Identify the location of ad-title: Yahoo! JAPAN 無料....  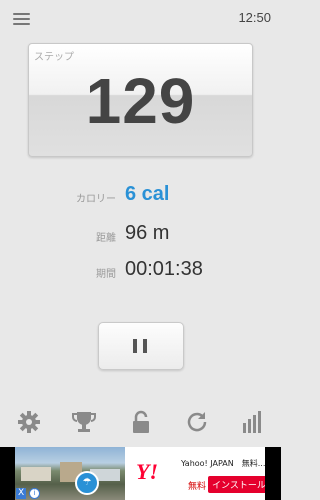
(223, 463).